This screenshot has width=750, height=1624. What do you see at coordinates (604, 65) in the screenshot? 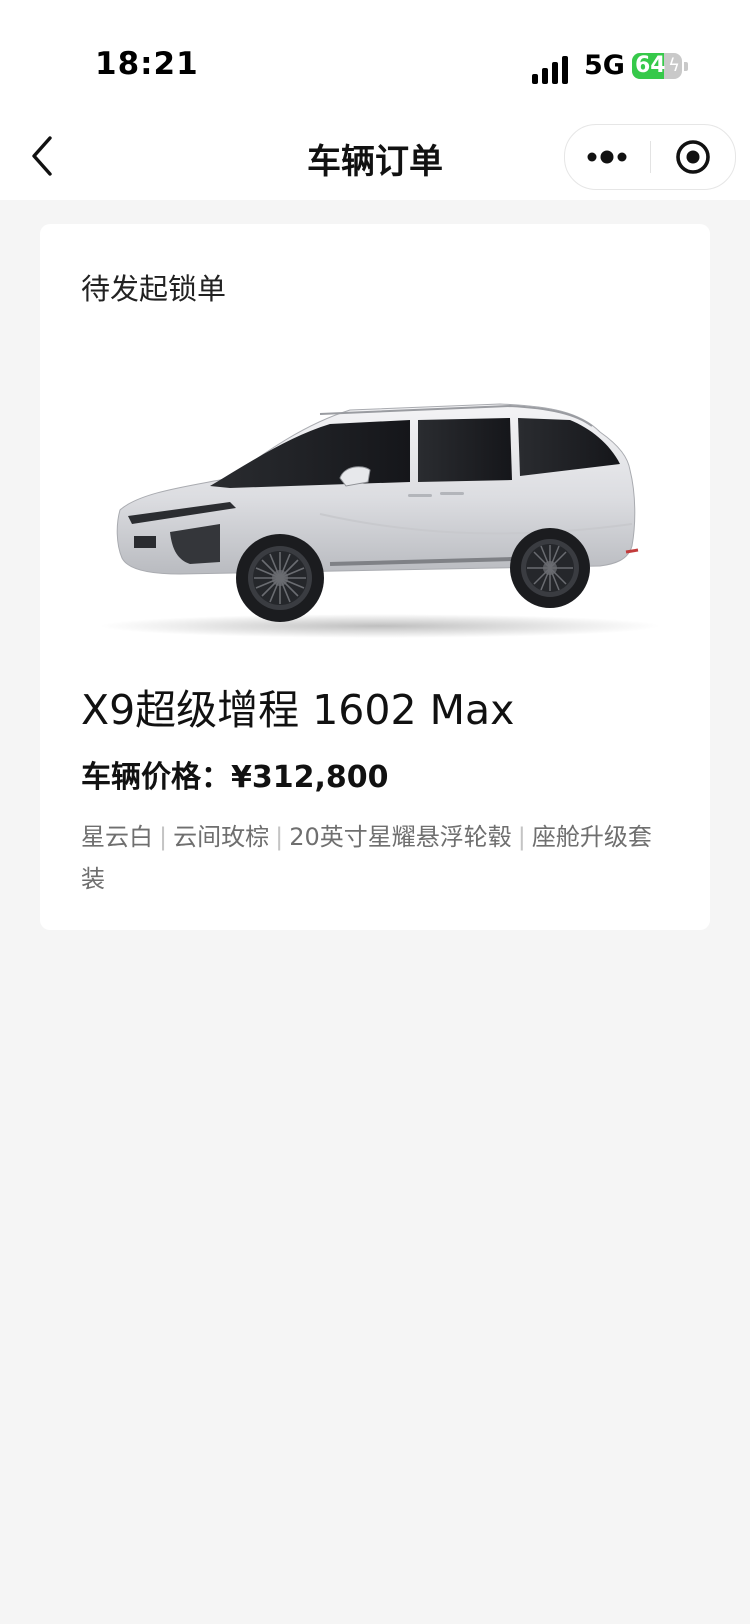
I see `network-type: 5G` at bounding box center [604, 65].